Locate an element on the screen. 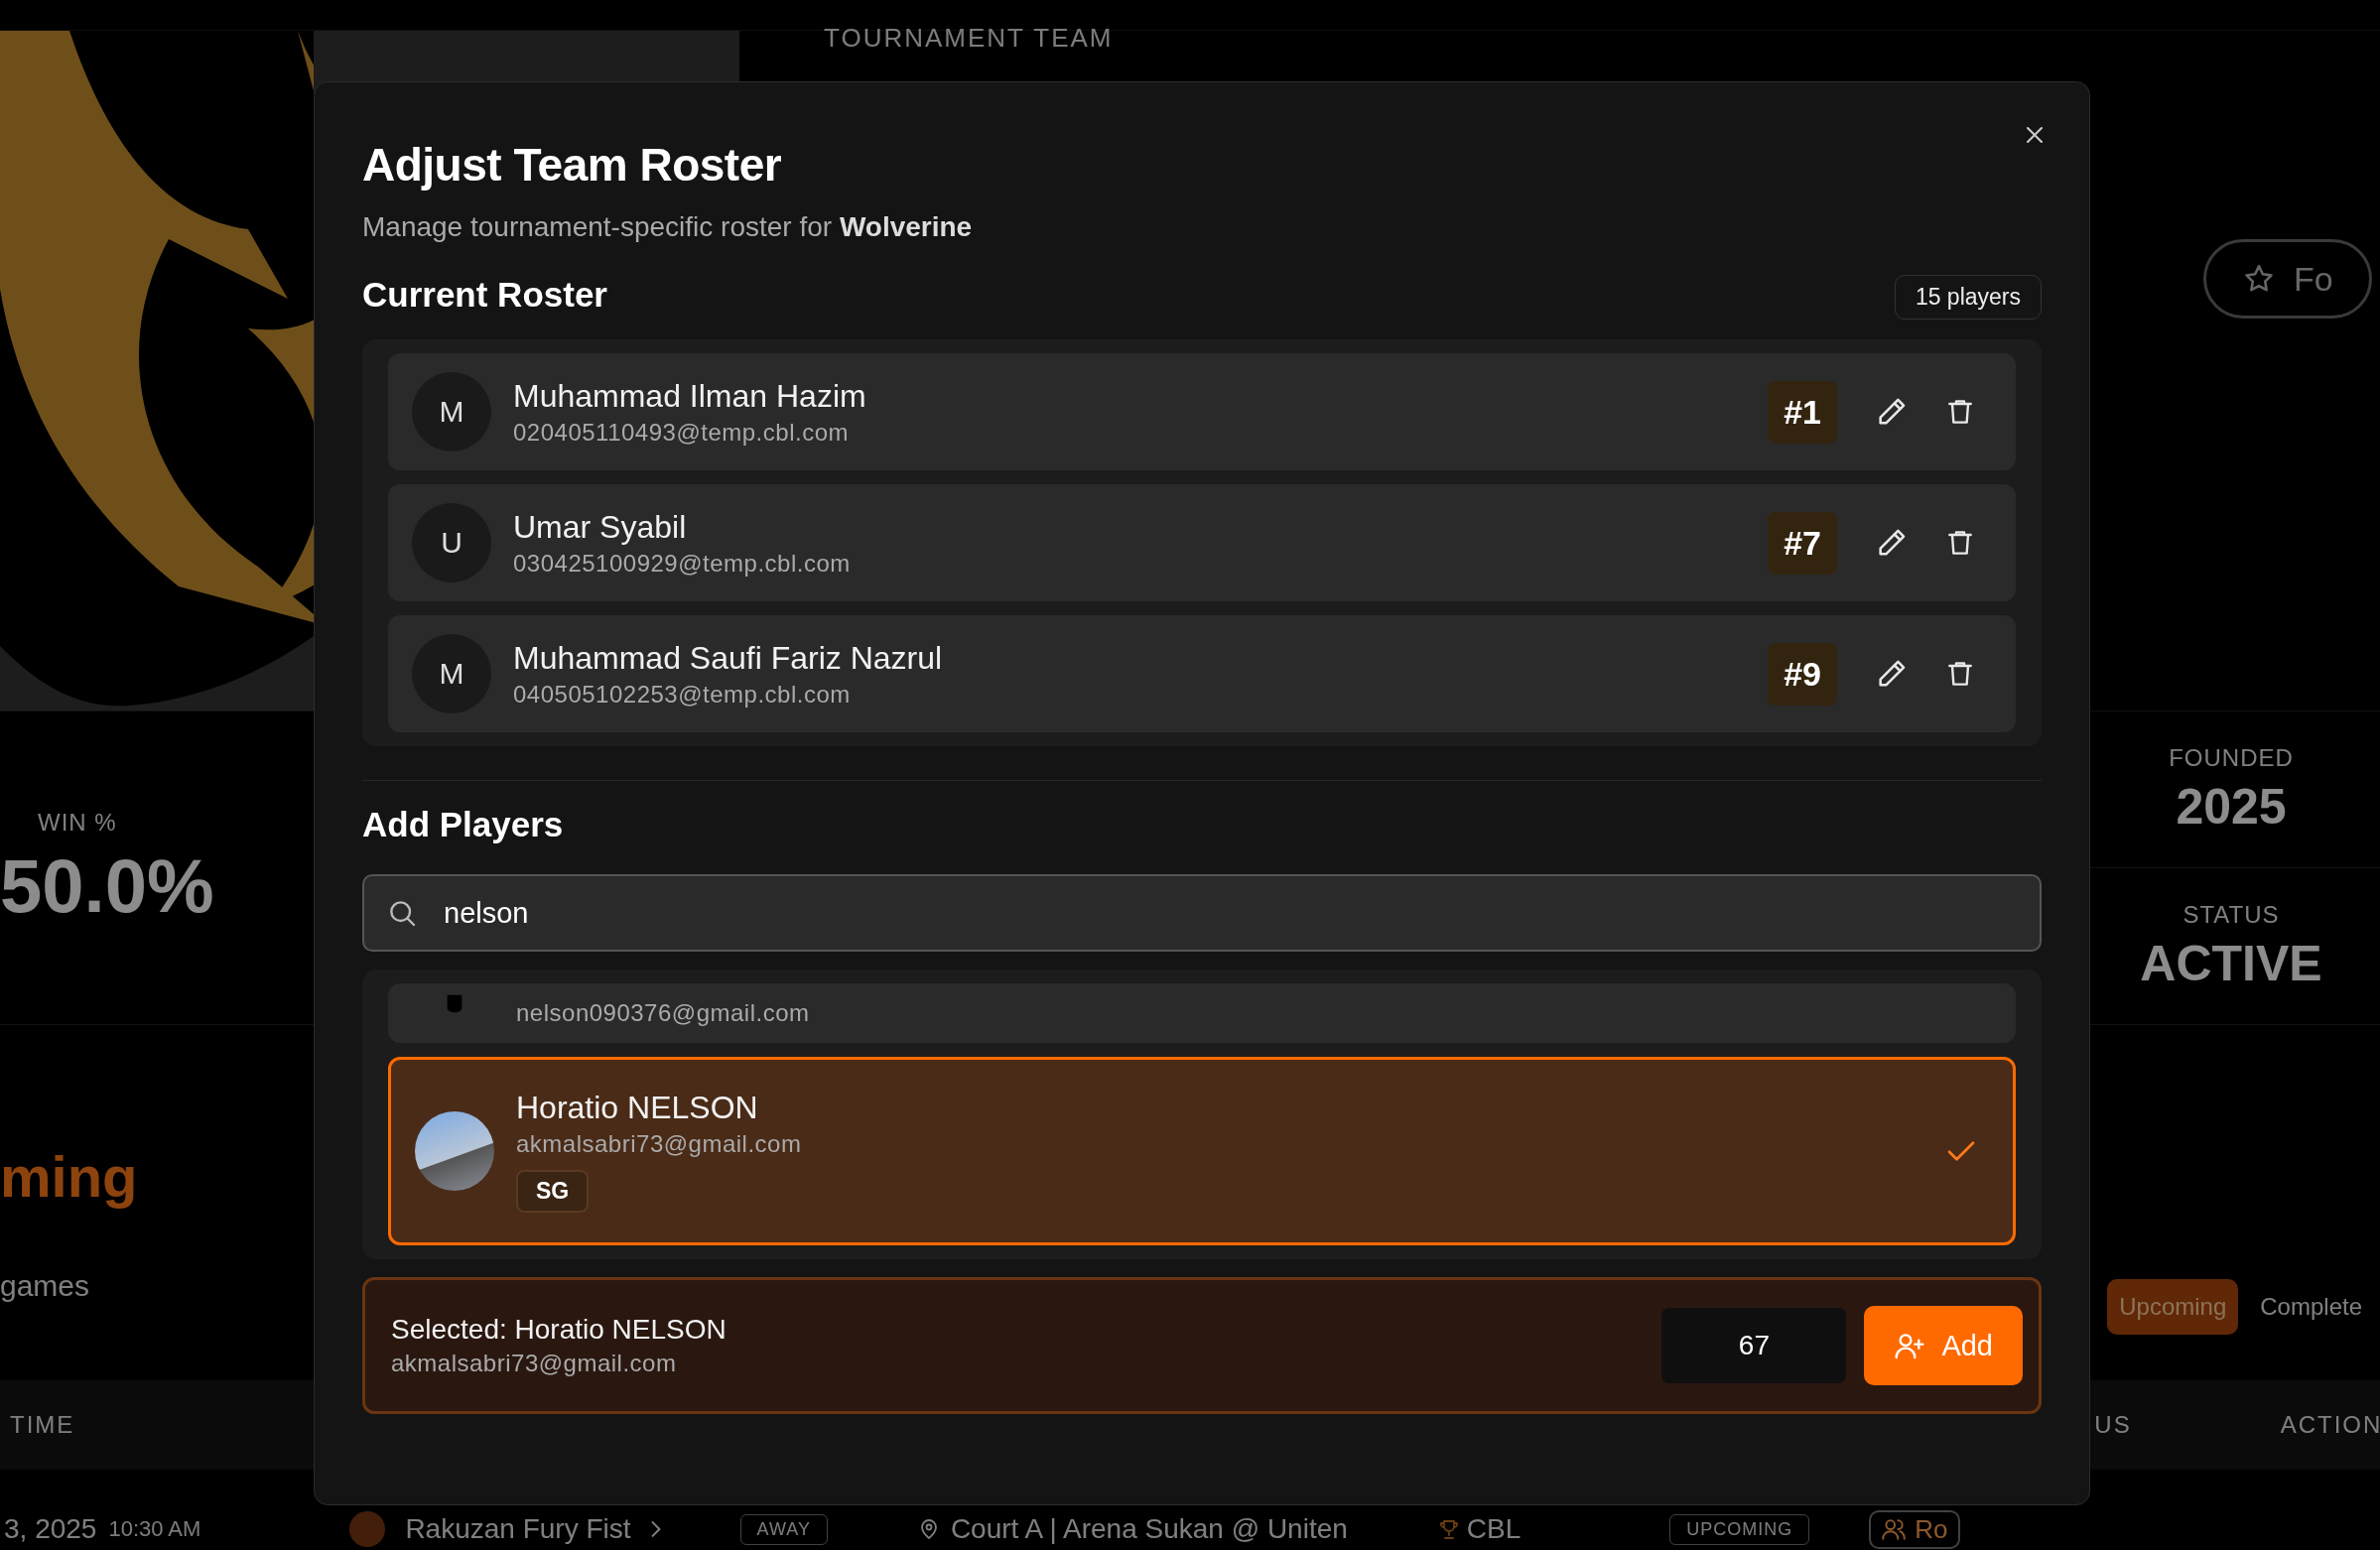 This screenshot has width=2380, height=1550. time-text: 10:30 AM is located at coordinates (154, 1529).